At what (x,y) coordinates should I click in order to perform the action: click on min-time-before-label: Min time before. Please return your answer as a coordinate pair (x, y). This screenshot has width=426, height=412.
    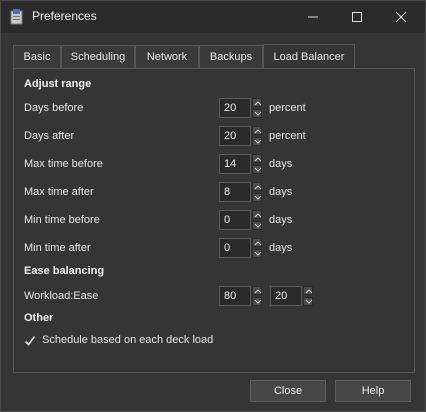
    Looking at the image, I should click on (62, 220).